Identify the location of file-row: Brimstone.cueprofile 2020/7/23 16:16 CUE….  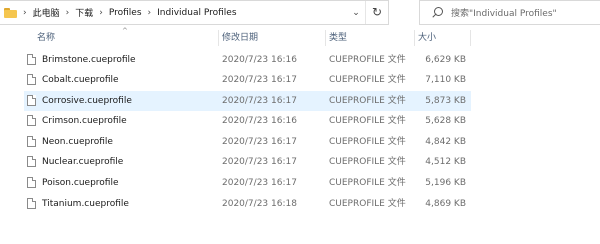
(247, 60).